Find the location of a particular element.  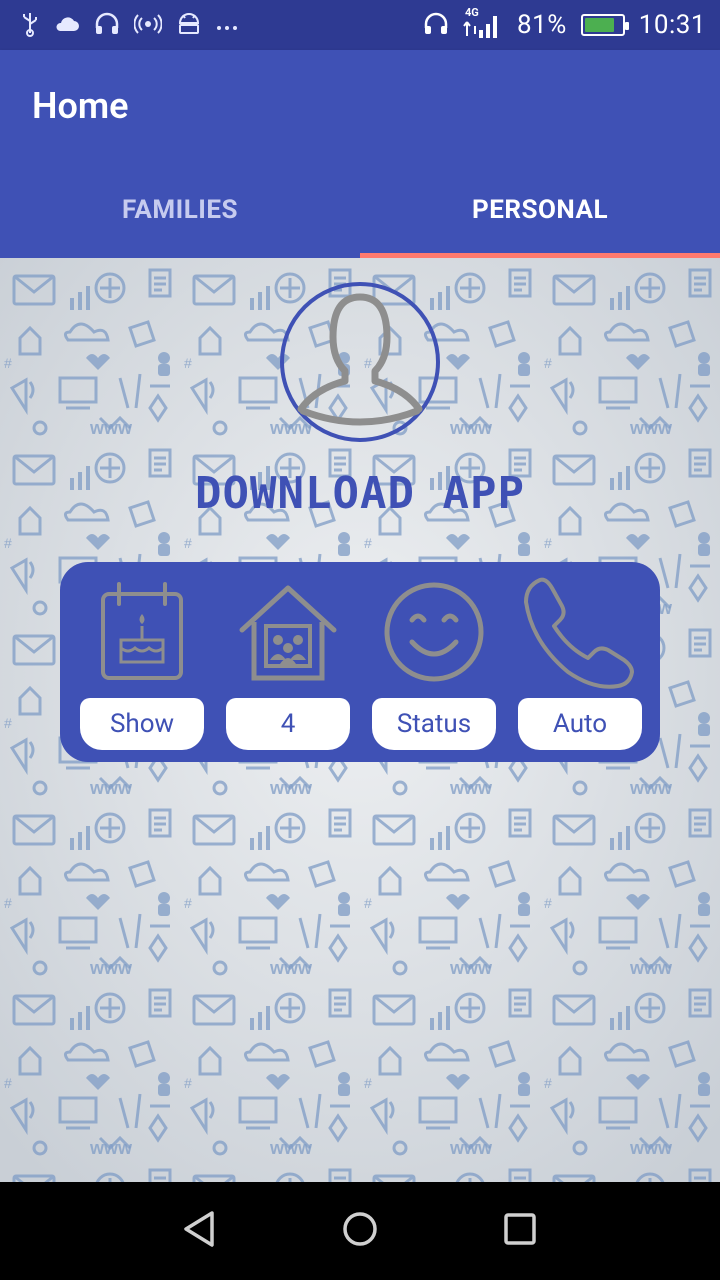

page-title: Home is located at coordinates (80, 106).